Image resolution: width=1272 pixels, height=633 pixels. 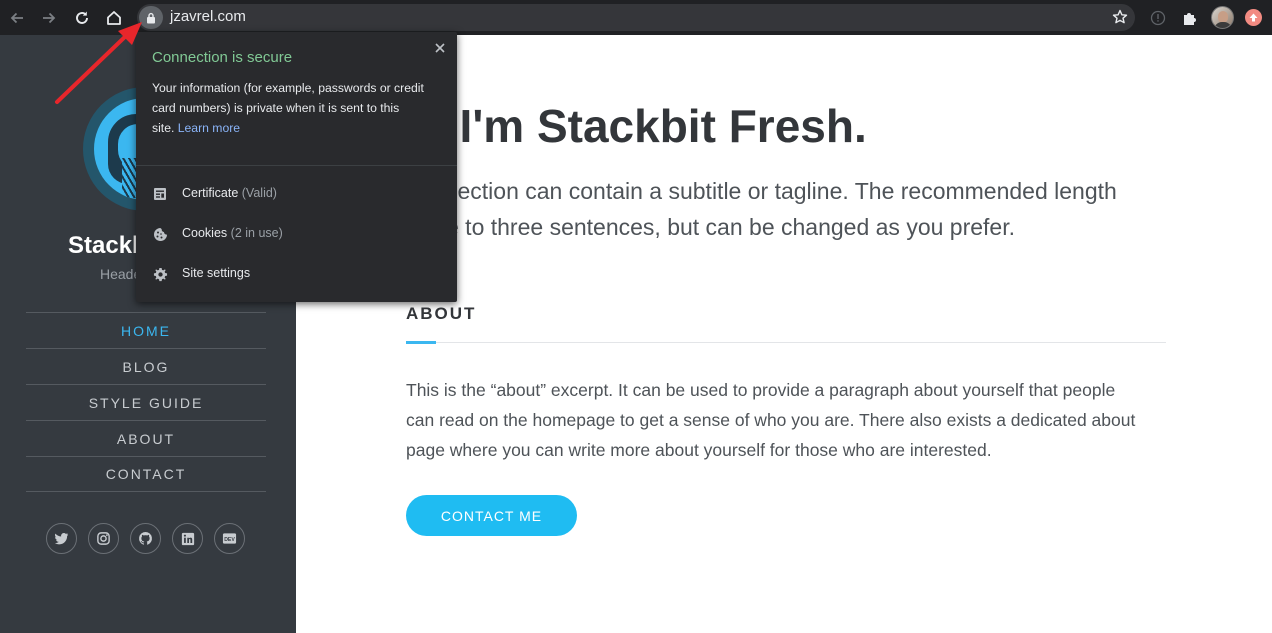 What do you see at coordinates (160, 234) in the screenshot?
I see `cookie-icon` at bounding box center [160, 234].